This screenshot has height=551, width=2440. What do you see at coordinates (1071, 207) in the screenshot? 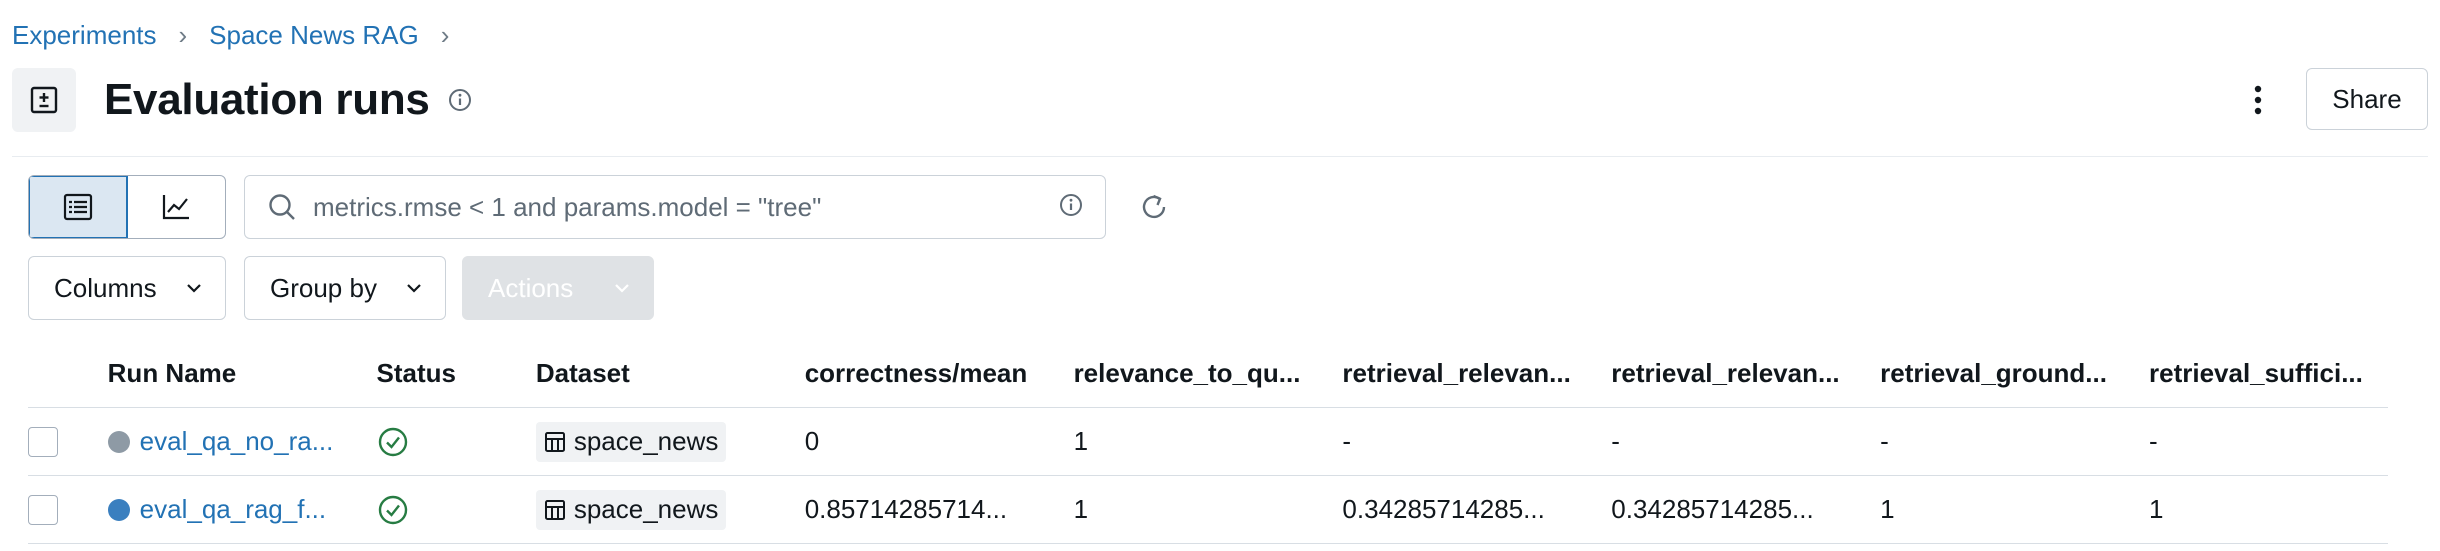
I see `search-info-icon` at bounding box center [1071, 207].